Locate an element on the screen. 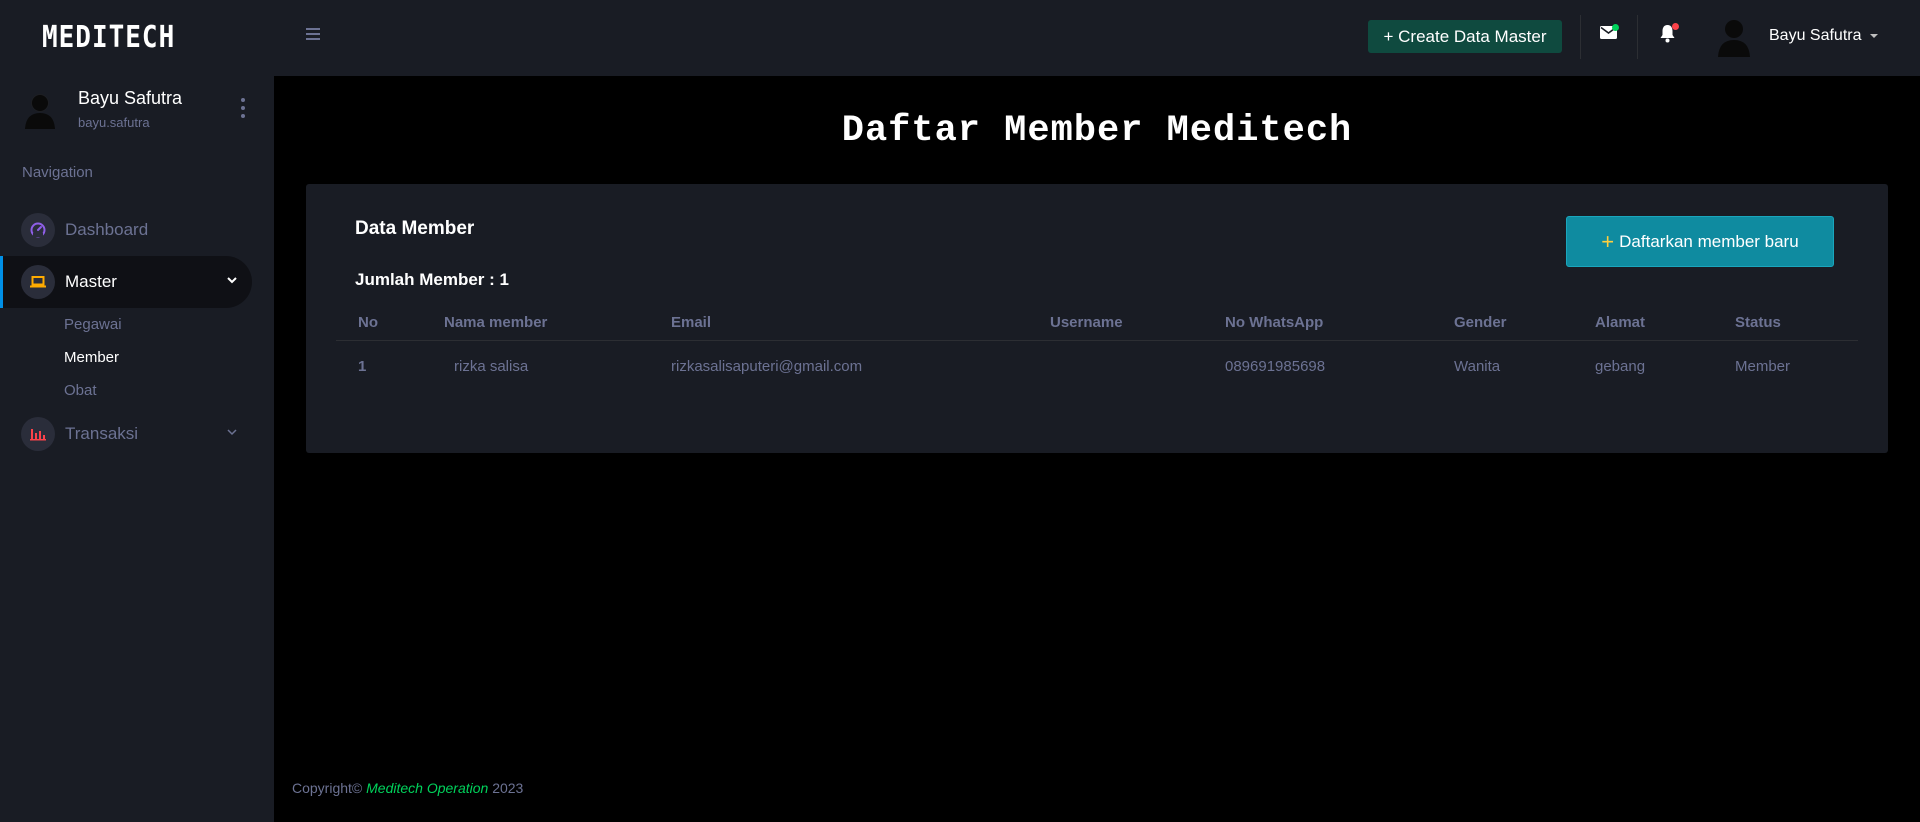 The height and width of the screenshot is (822, 1920). sidebar-profile: Bayu Safutra bayu.safutra is located at coordinates (137, 109).